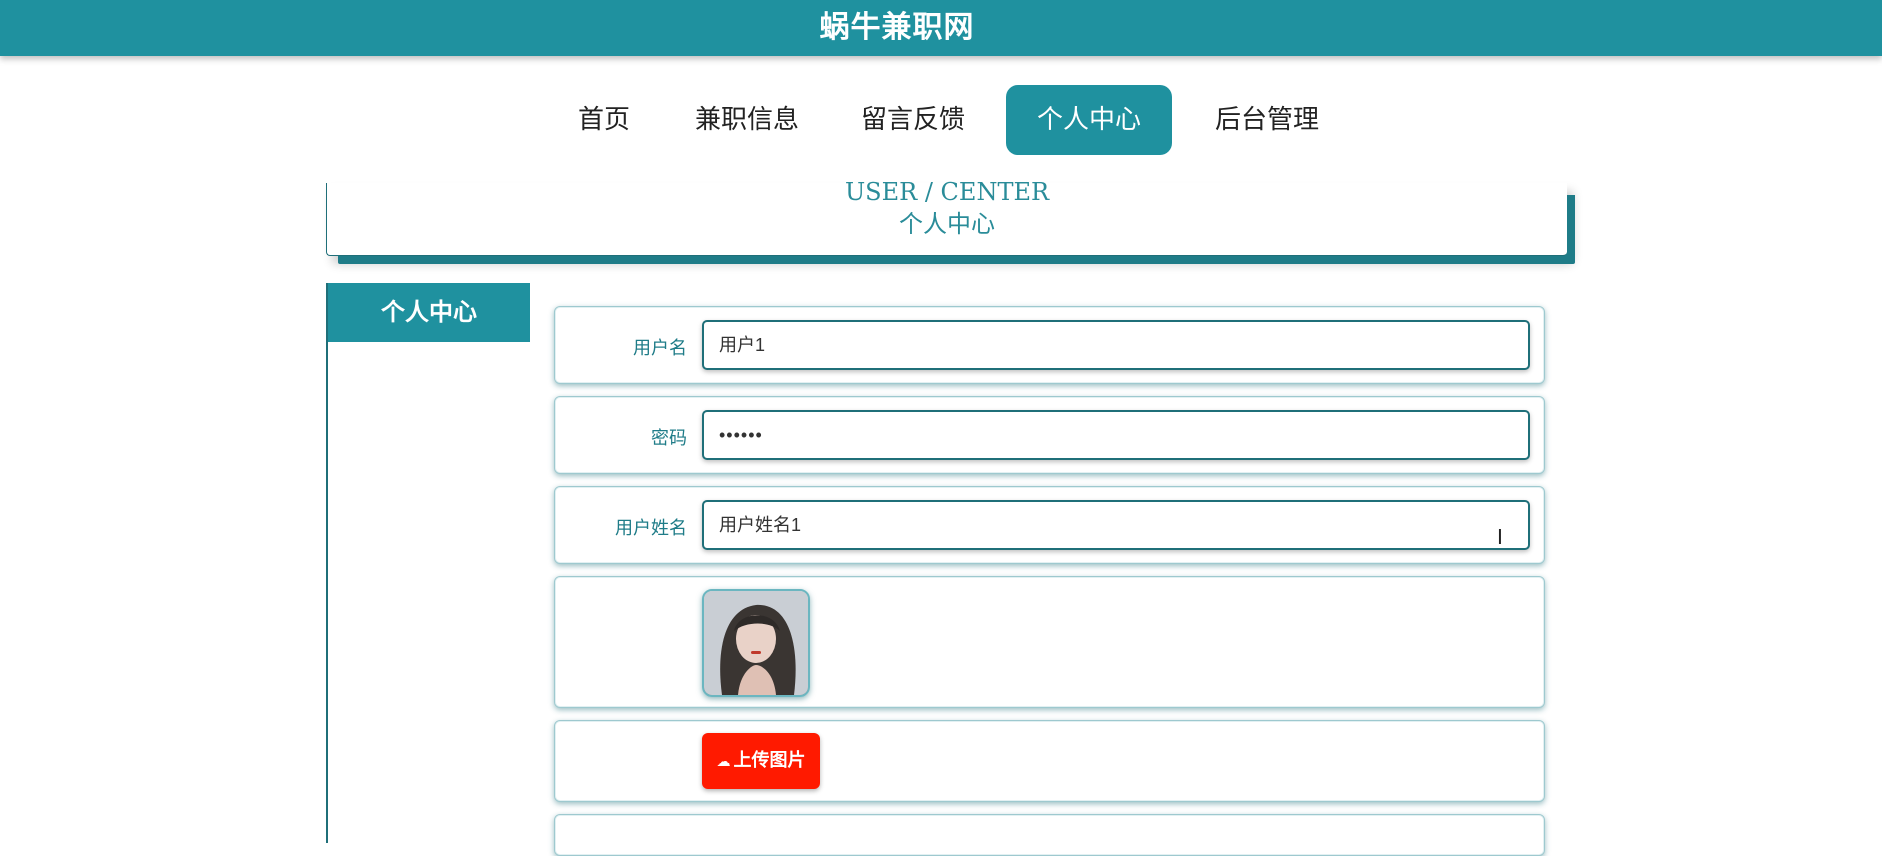 Image resolution: width=1882 pixels, height=856 pixels. I want to click on site-header: 蜗牛兼职网, so click(941, 28).